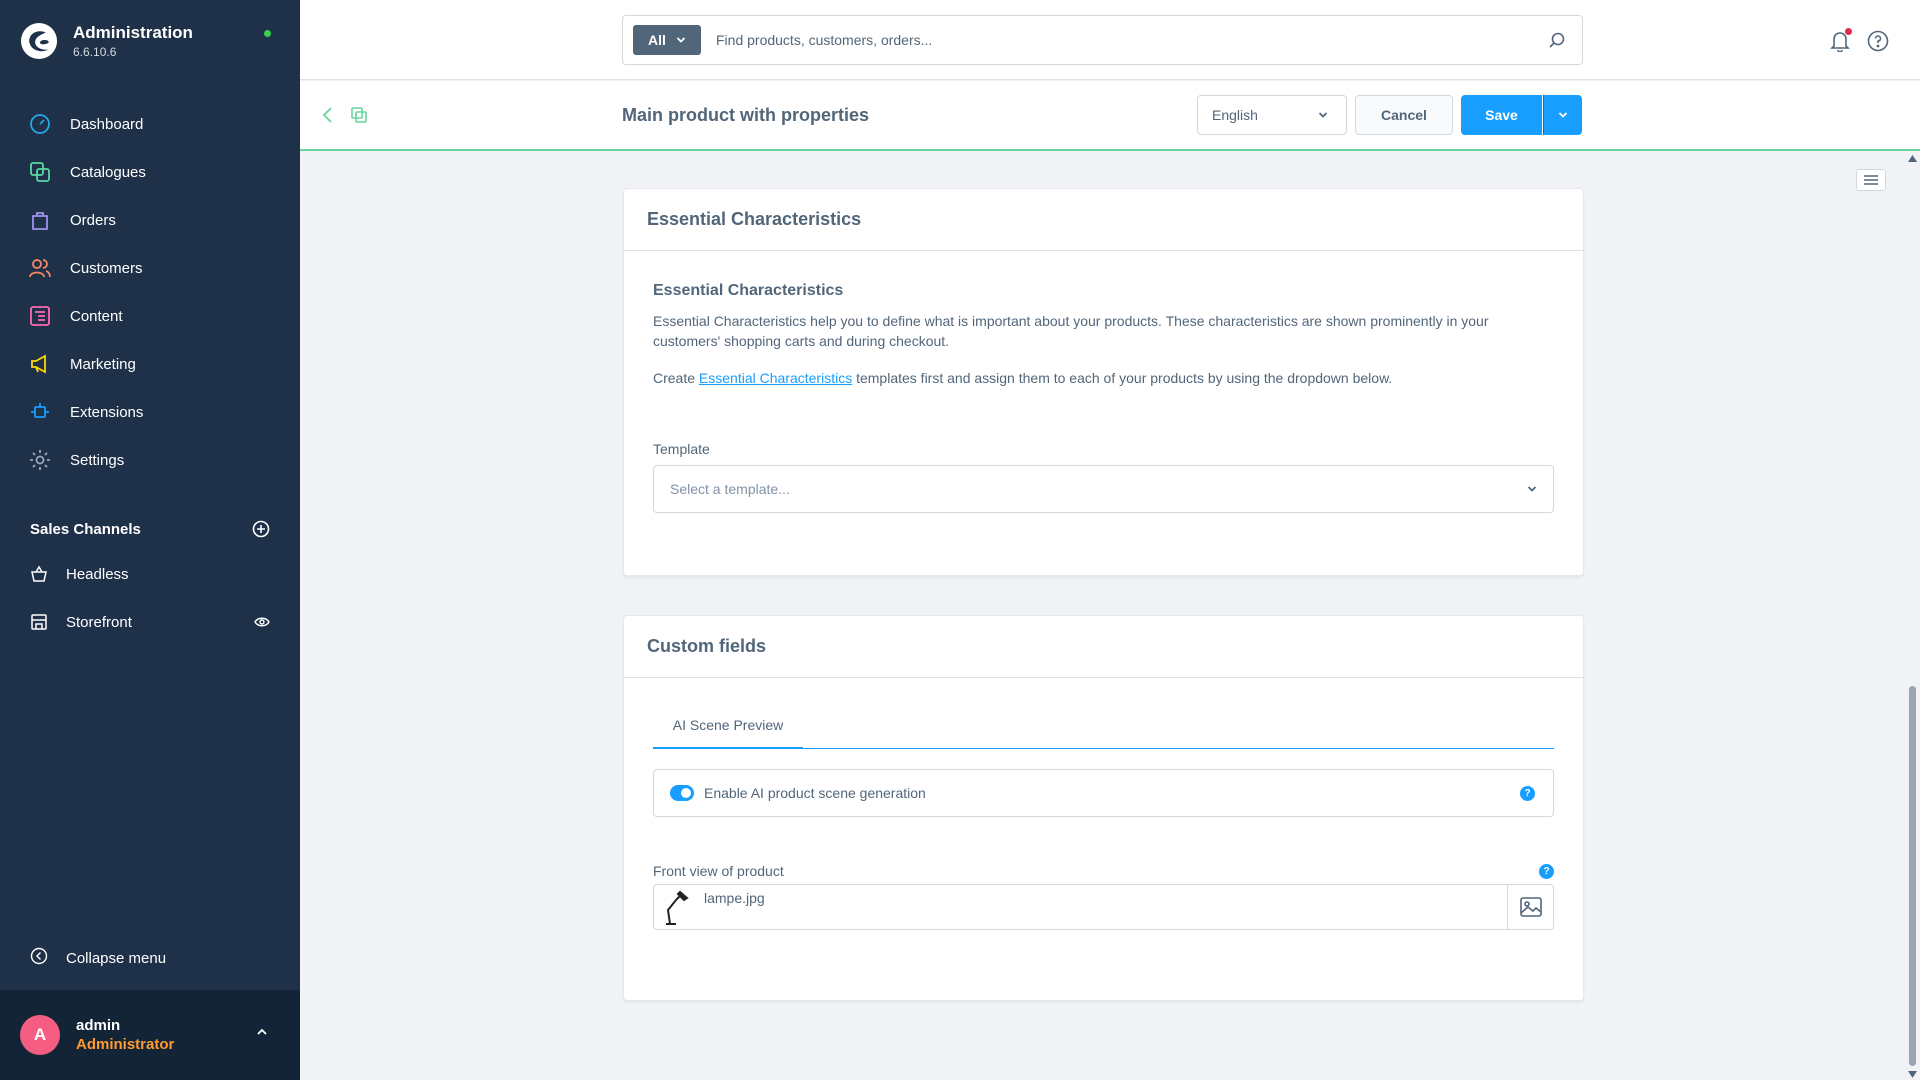 The image size is (1920, 1080). Describe the element at coordinates (40, 316) in the screenshot. I see `content-icon` at that location.